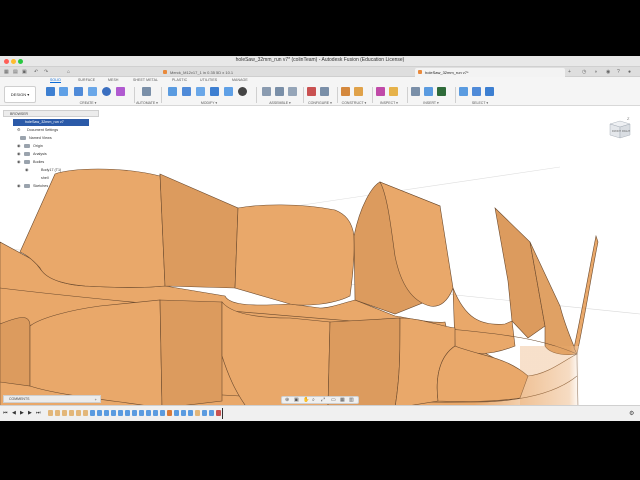  I want to click on design-workspace-button: DESIGN ▾, so click(20, 94).